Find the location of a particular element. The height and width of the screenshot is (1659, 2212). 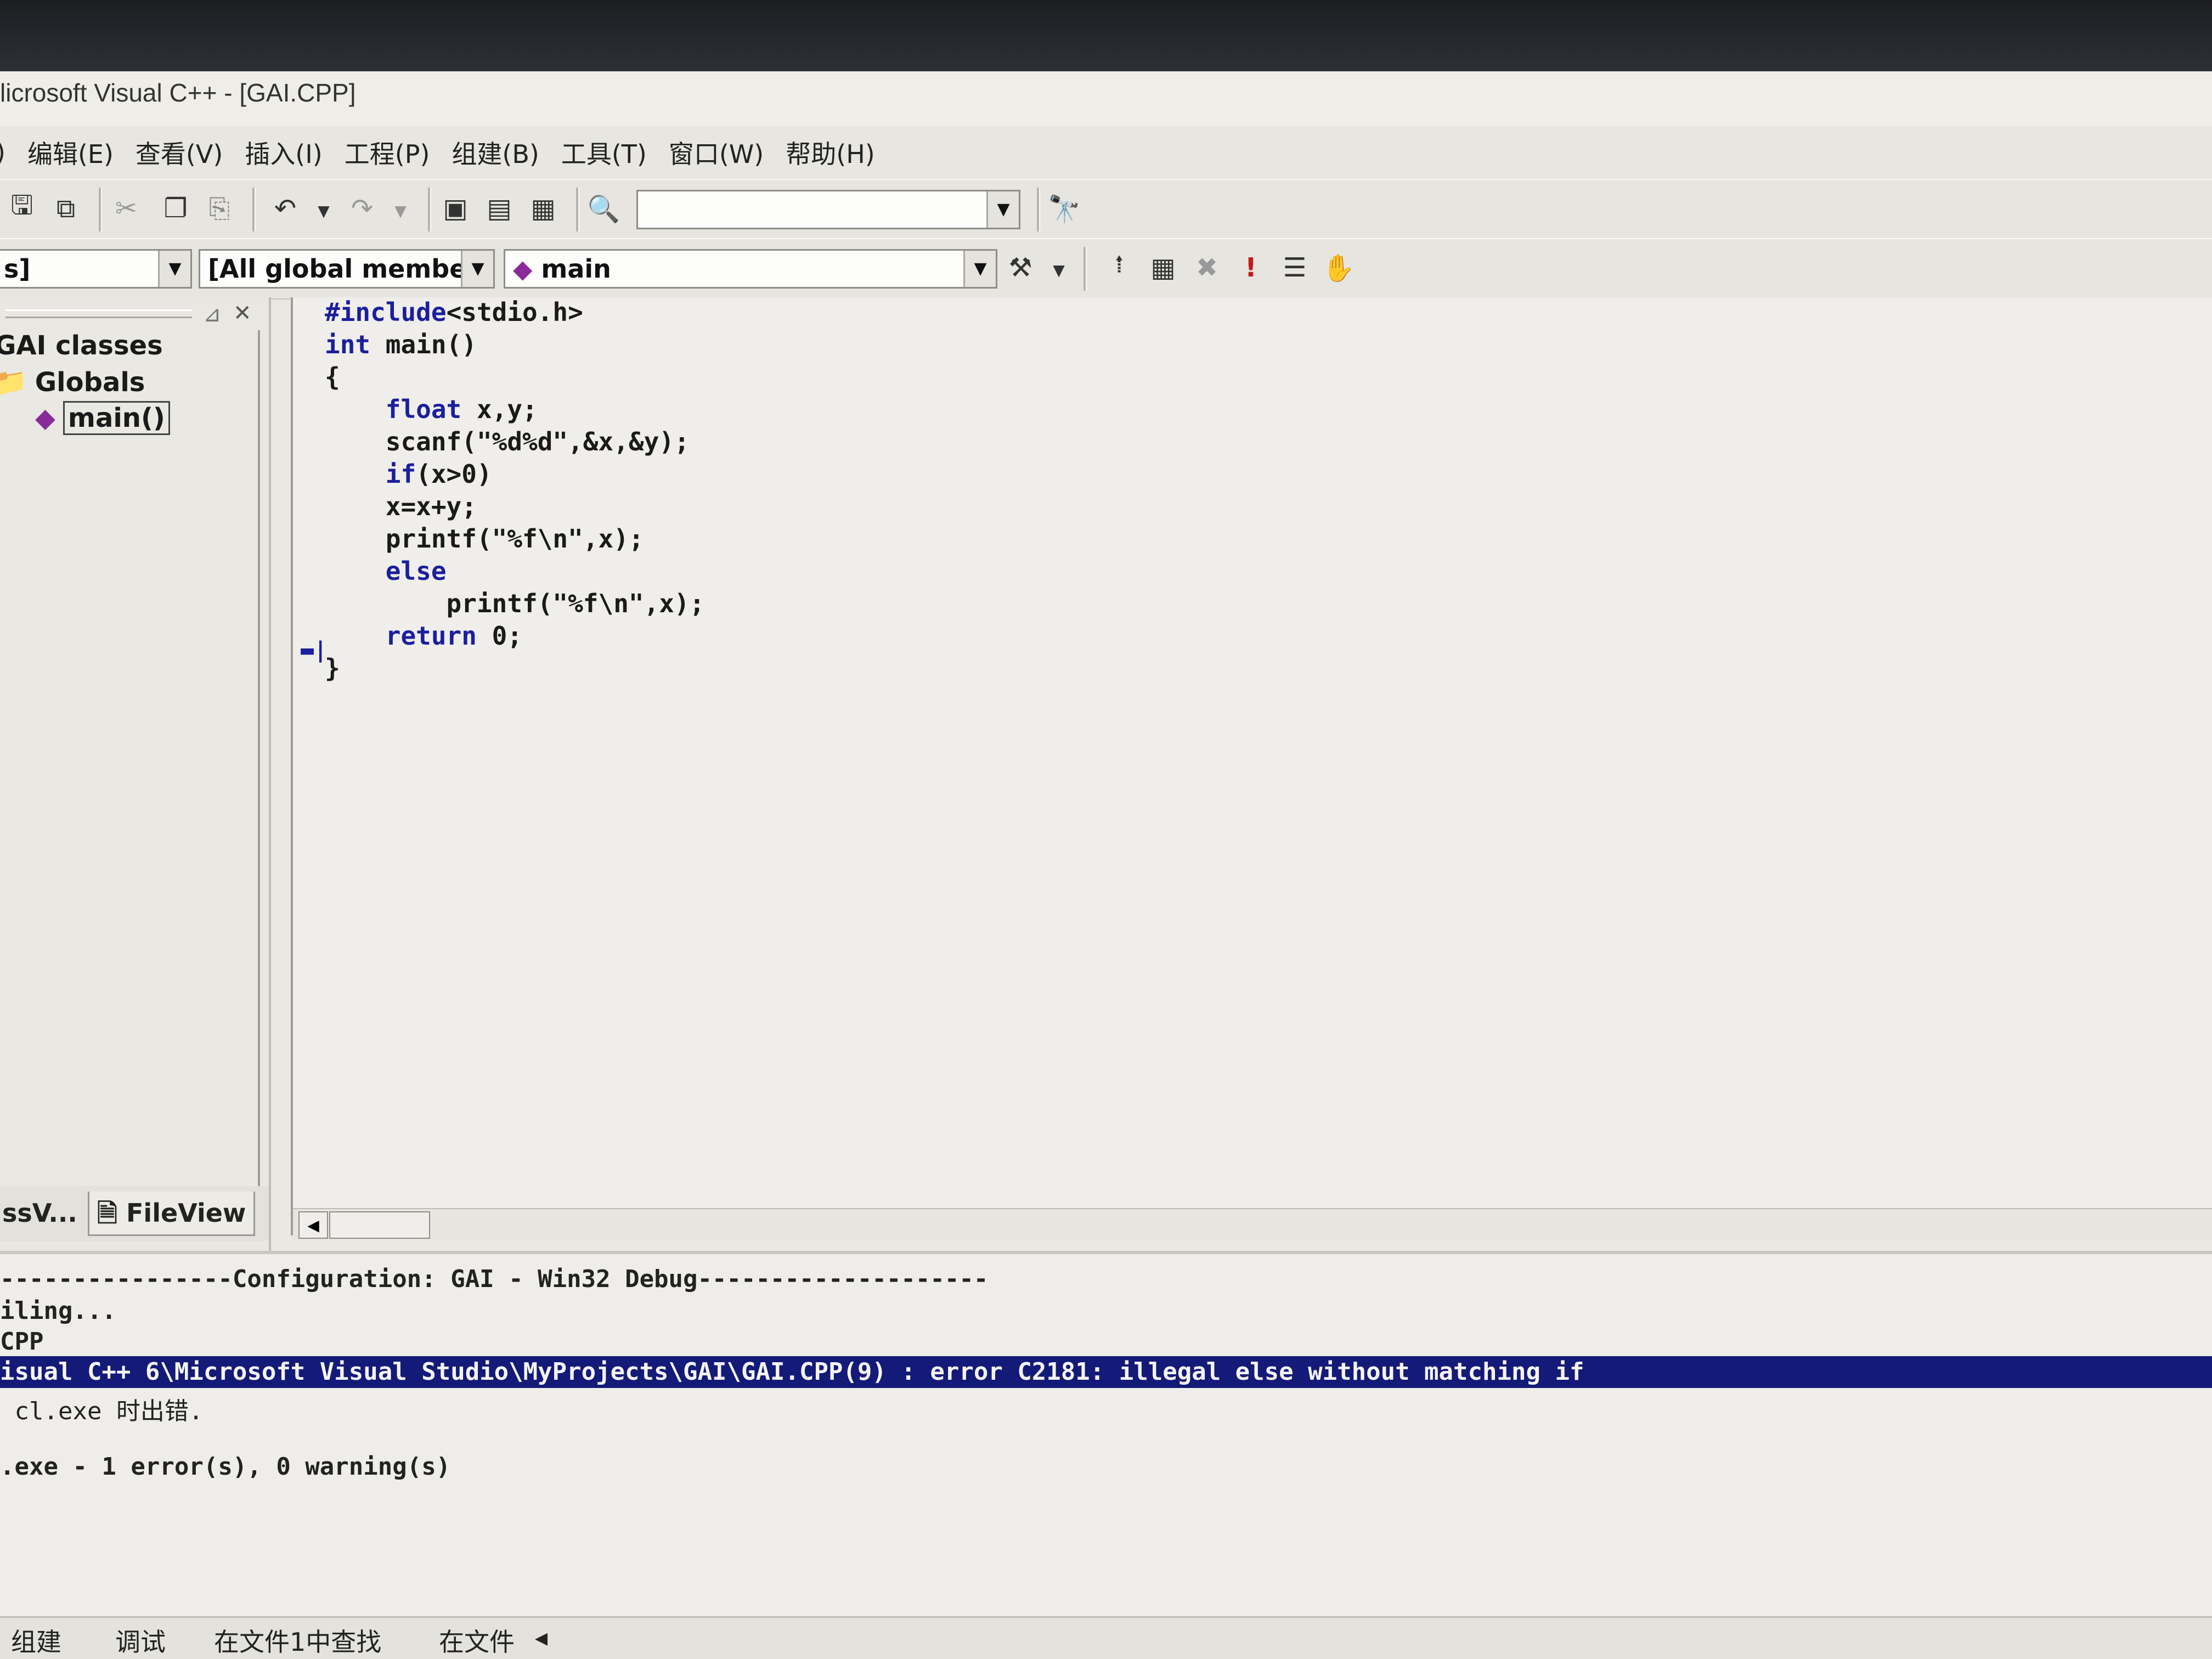

tree-node-root: GAI classes is located at coordinates (81, 345).